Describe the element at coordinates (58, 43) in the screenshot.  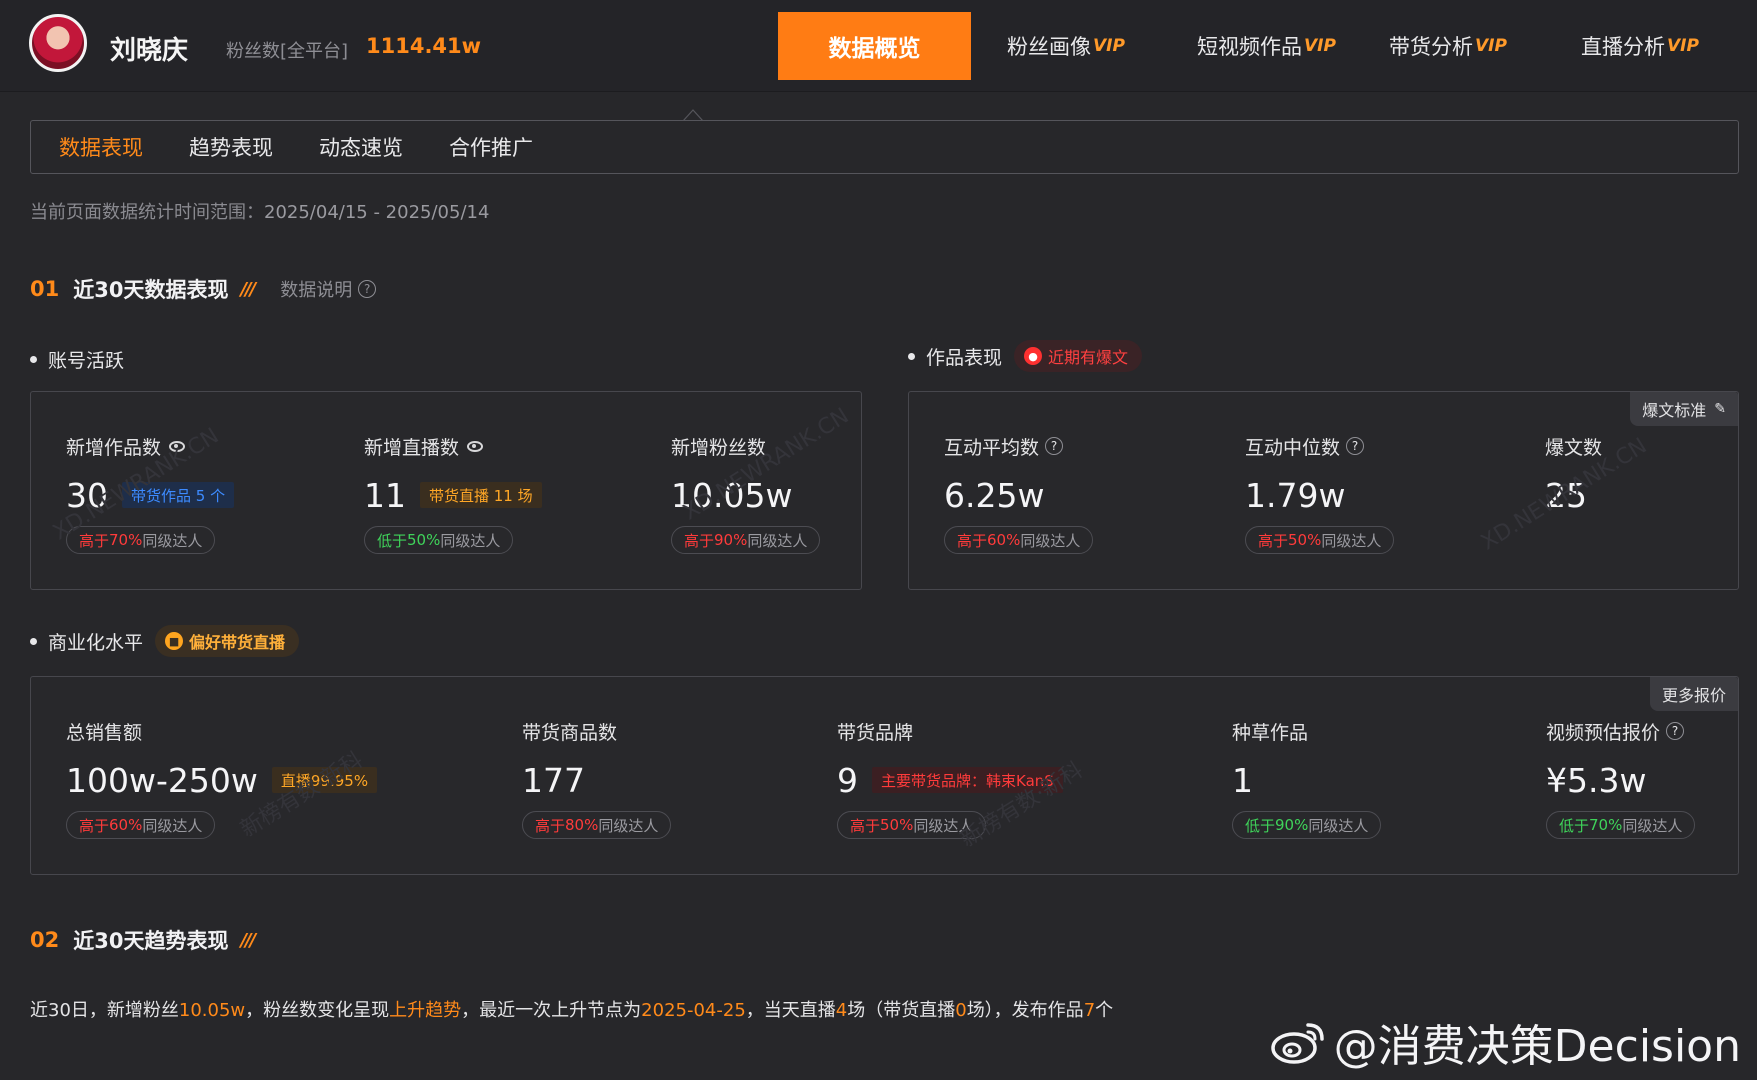
I see `avatar` at that location.